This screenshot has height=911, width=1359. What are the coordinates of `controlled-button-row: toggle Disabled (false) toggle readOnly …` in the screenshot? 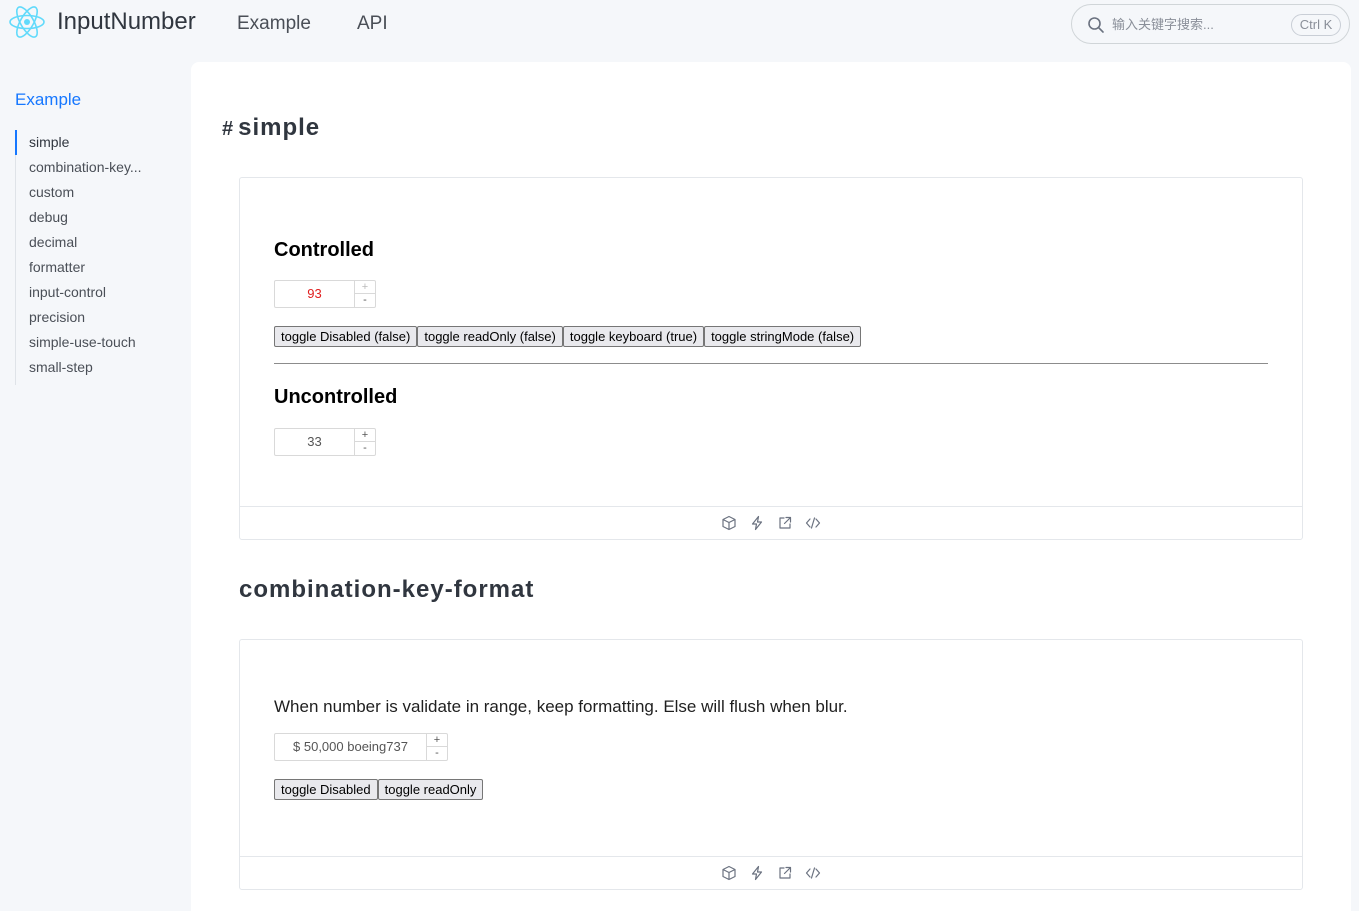 It's located at (568, 336).